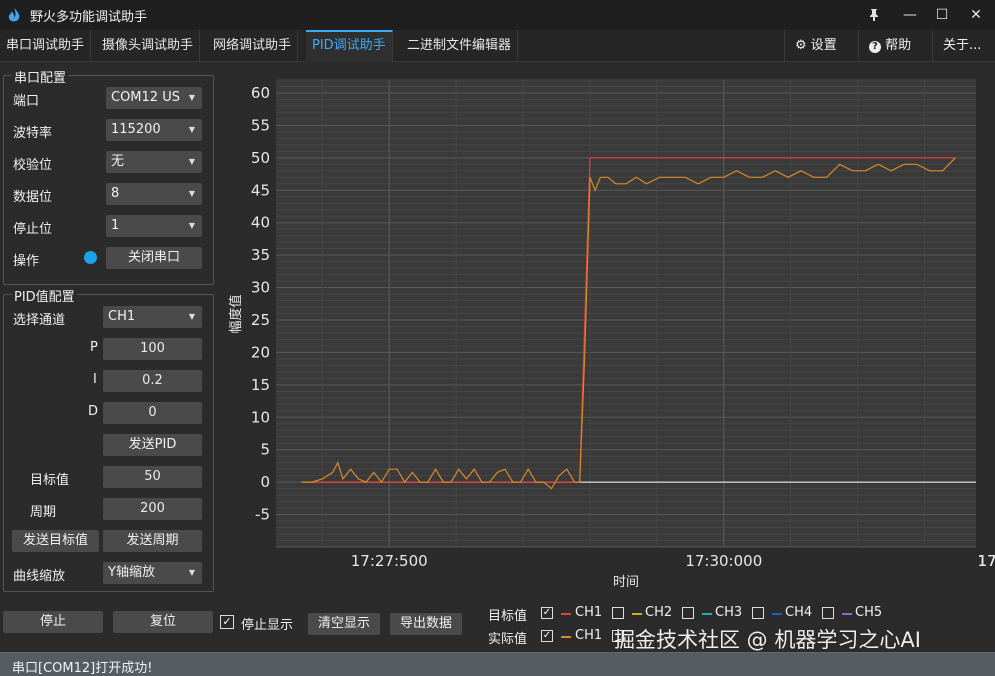  I want to click on actual-ch1-checkbox: ✓, so click(547, 636).